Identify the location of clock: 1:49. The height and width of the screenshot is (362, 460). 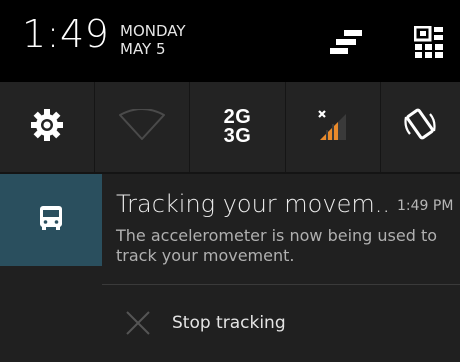
(66, 34).